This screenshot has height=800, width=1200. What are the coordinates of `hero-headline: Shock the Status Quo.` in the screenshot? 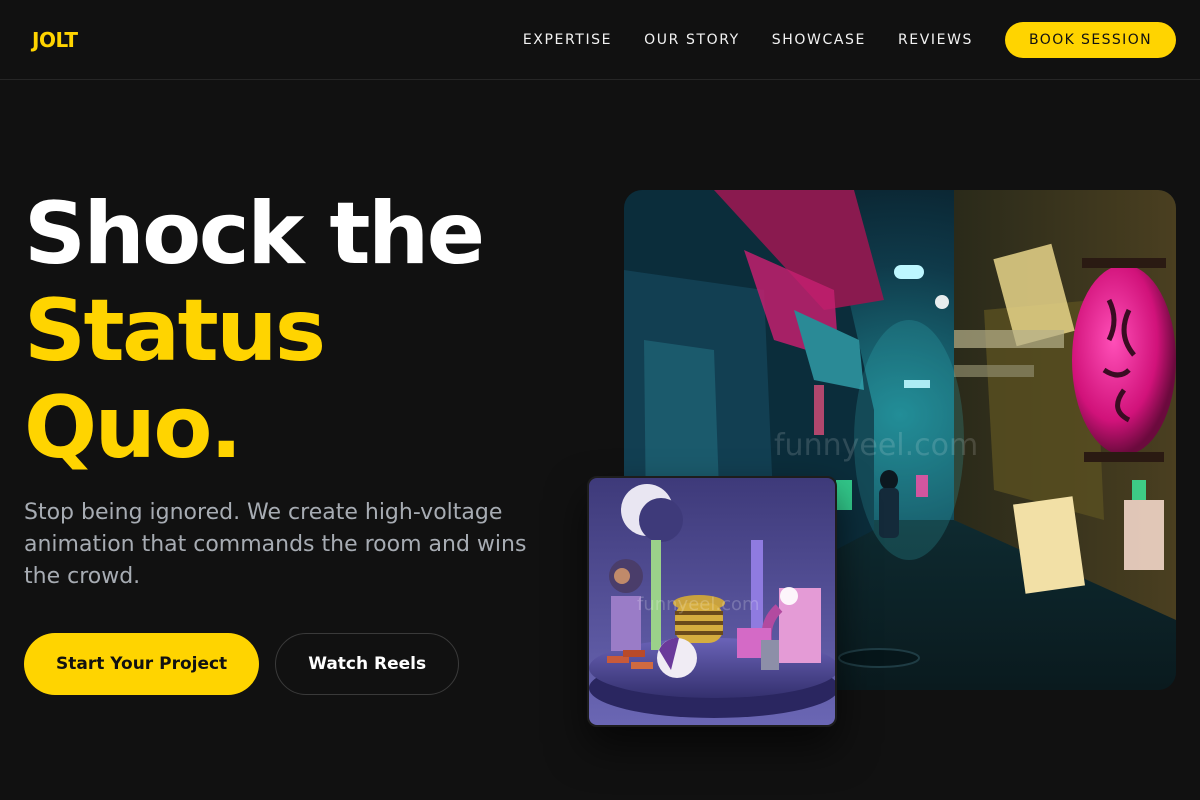 It's located at (254, 331).